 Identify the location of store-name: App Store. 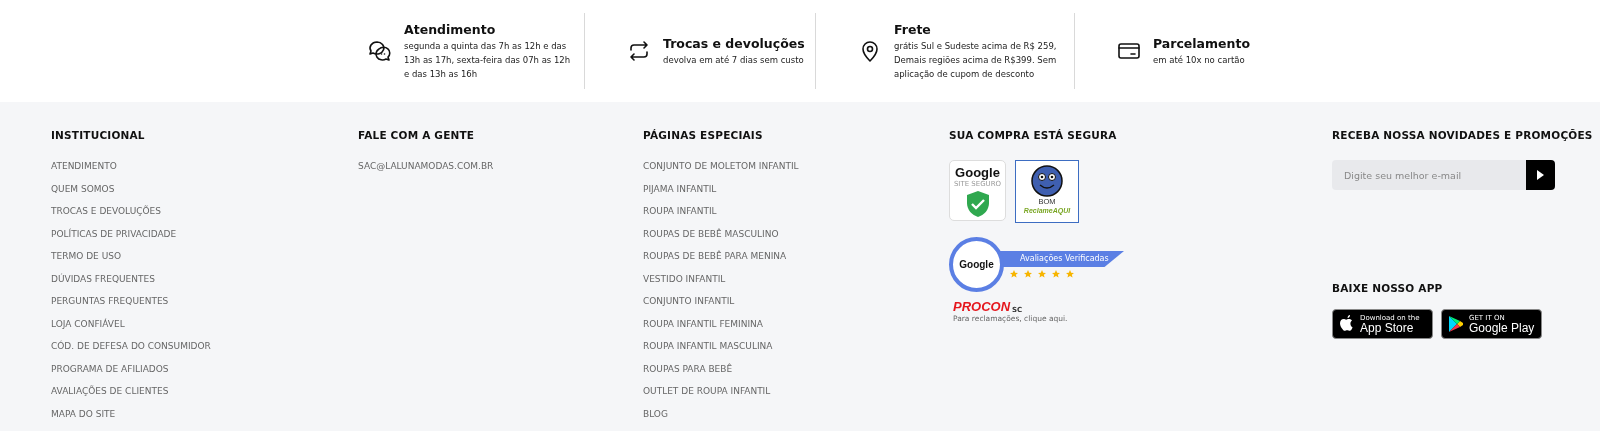
(1387, 328).